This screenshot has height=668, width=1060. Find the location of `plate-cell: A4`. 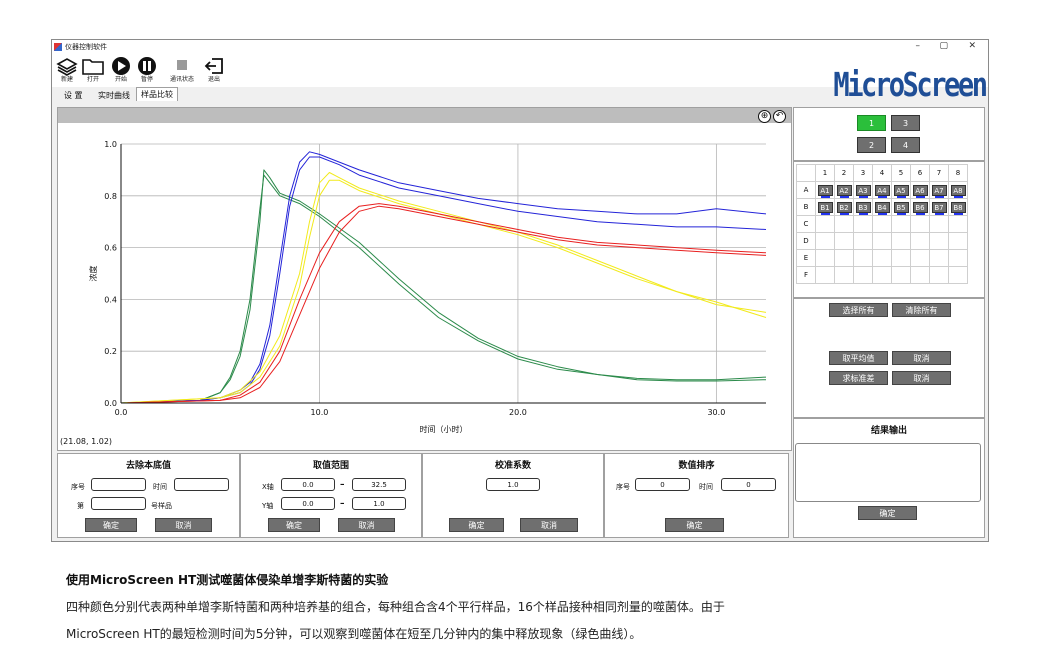

plate-cell: A4 is located at coordinates (882, 190).